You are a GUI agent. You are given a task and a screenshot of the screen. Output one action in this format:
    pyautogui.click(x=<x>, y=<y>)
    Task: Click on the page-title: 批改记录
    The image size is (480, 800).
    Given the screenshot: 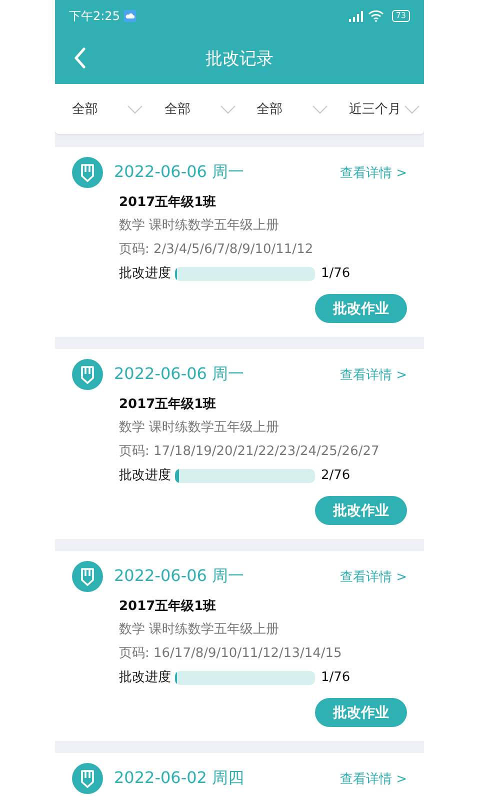 What is the action you would take?
    pyautogui.click(x=240, y=59)
    